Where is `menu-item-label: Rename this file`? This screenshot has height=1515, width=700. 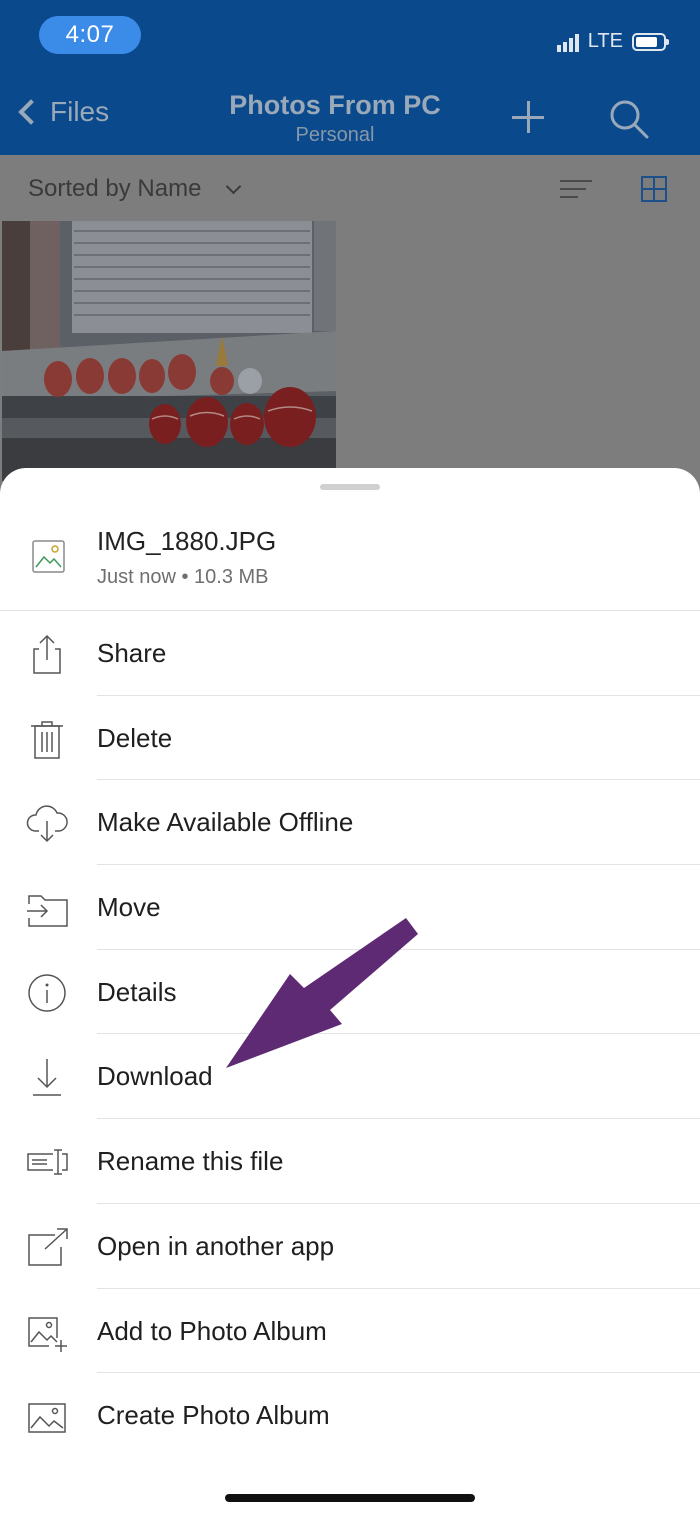
menu-item-label: Rename this file is located at coordinates (190, 1161).